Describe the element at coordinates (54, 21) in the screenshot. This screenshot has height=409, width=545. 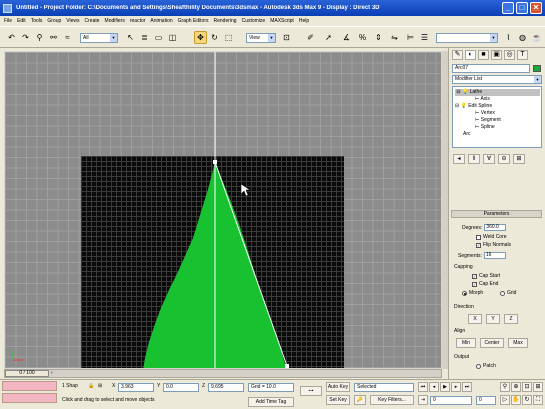
I see `menu-group: Group` at that location.